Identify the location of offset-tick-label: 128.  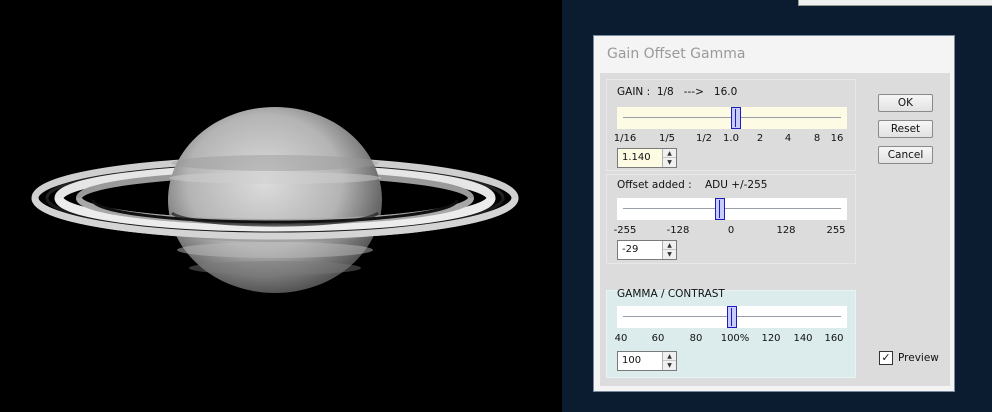
(786, 230).